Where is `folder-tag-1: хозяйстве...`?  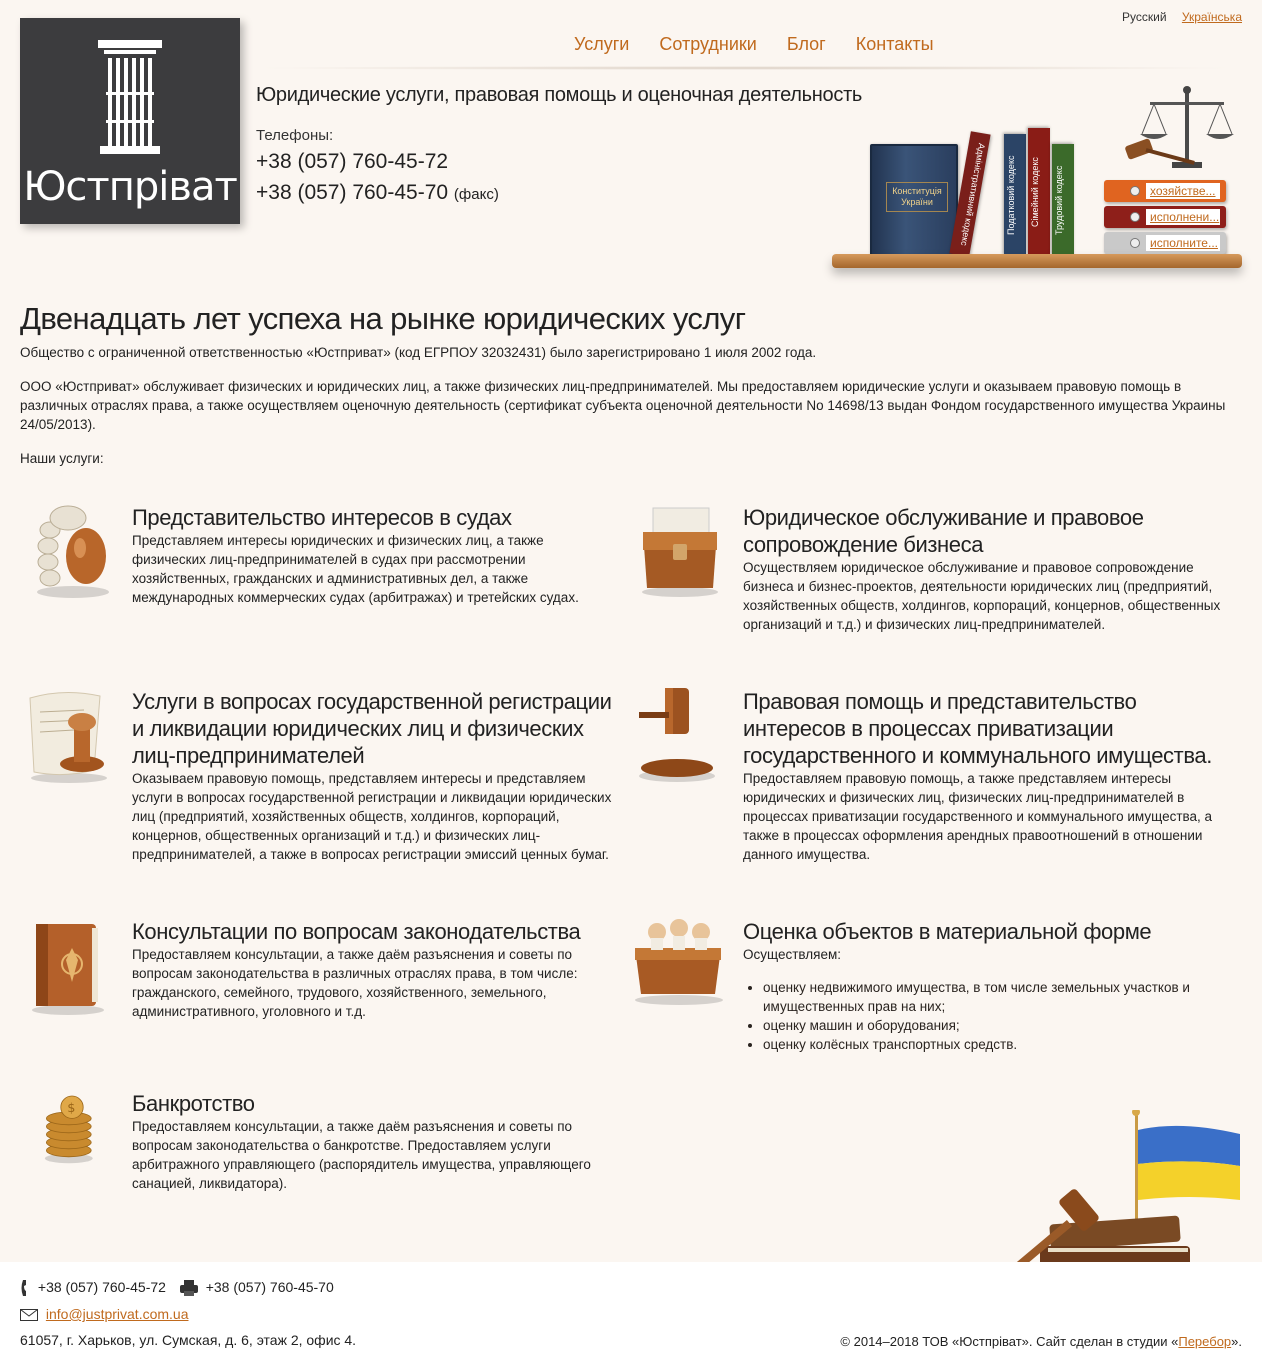
folder-tag-1: хозяйстве... is located at coordinates (1183, 191).